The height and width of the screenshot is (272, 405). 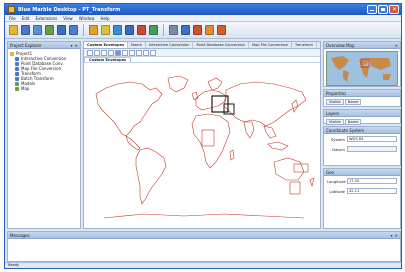 I want to click on tab-custom-envelopes-view: Custom Envelopes, so click(x=108, y=59).